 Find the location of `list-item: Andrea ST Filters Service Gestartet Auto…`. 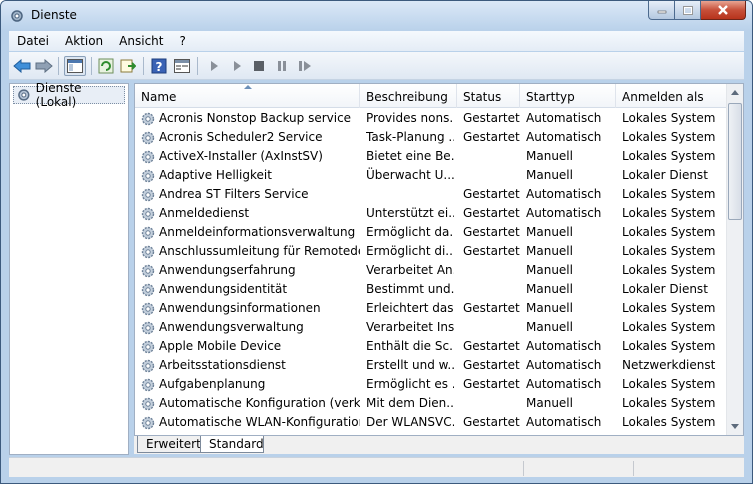

list-item: Andrea ST Filters Service Gestartet Auto… is located at coordinates (431, 194).